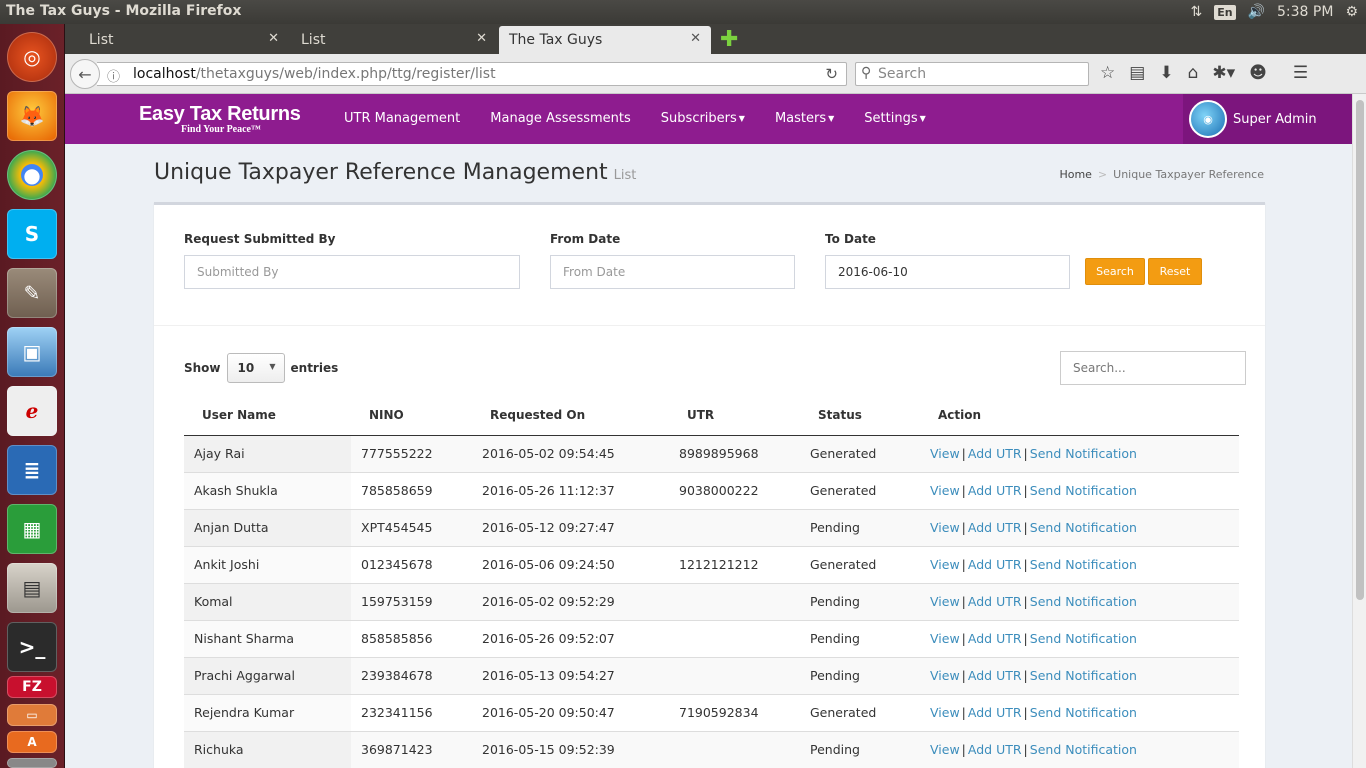 This screenshot has height=768, width=1366. What do you see at coordinates (594, 272) in the screenshot?
I see `from-date-placeholder: From Date` at bounding box center [594, 272].